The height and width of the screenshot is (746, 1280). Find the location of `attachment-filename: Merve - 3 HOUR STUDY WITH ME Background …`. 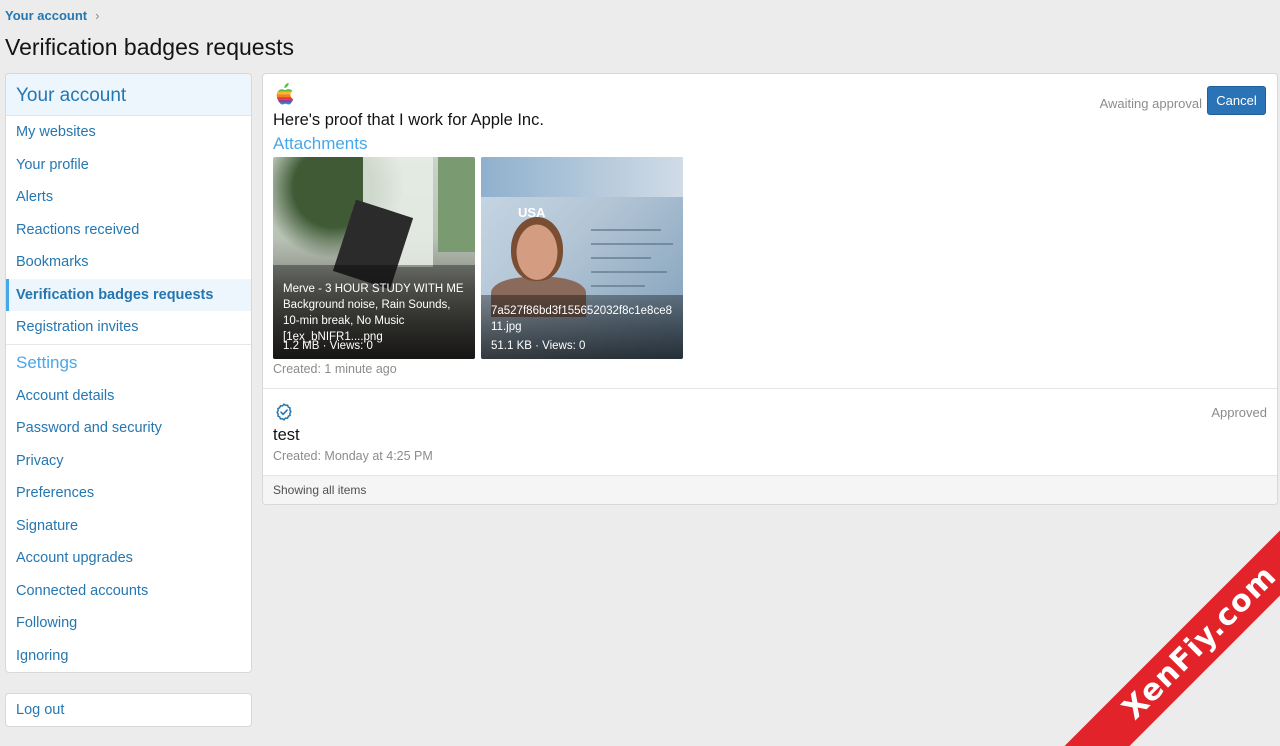

attachment-filename: Merve - 3 HOUR STUDY WITH ME Background … is located at coordinates (373, 313).